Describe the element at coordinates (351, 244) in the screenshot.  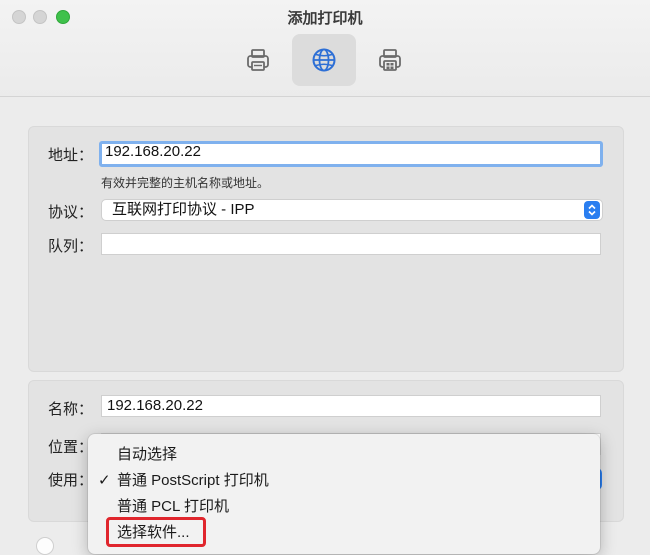
I see `queue-input` at that location.